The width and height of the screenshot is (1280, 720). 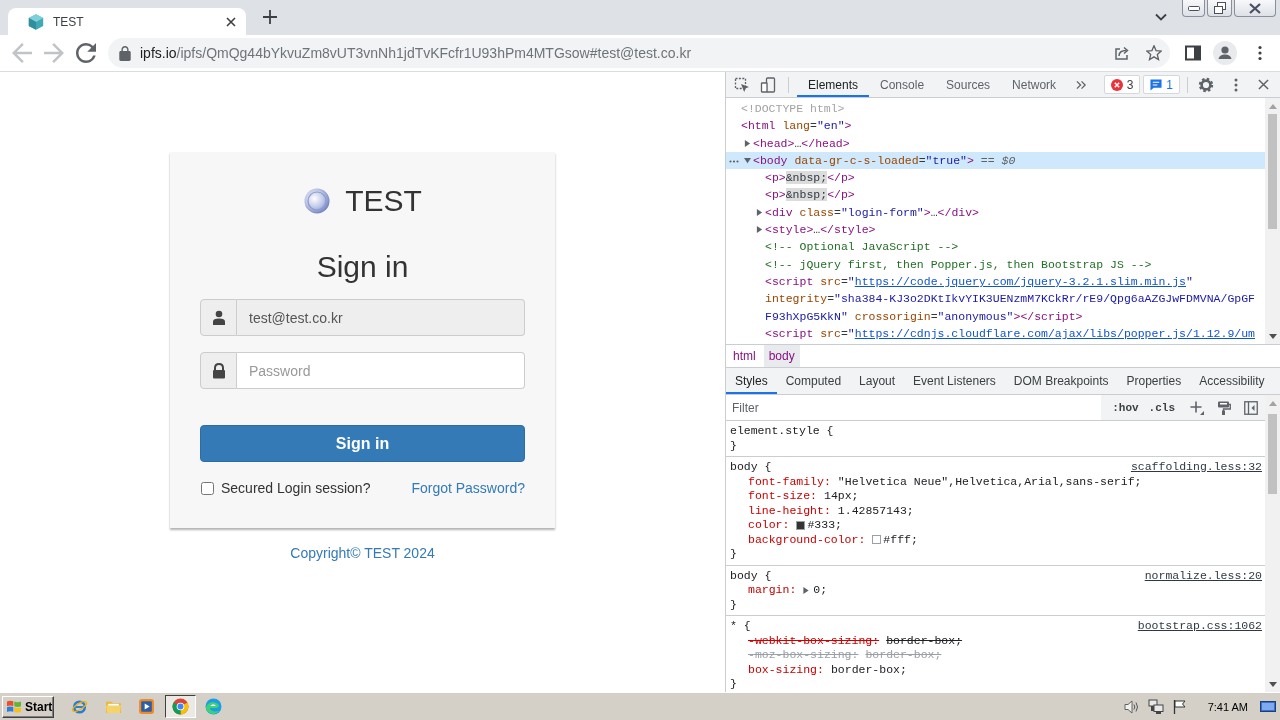 What do you see at coordinates (1199, 626) in the screenshot?
I see `source-link: bootstrap.css:1062` at bounding box center [1199, 626].